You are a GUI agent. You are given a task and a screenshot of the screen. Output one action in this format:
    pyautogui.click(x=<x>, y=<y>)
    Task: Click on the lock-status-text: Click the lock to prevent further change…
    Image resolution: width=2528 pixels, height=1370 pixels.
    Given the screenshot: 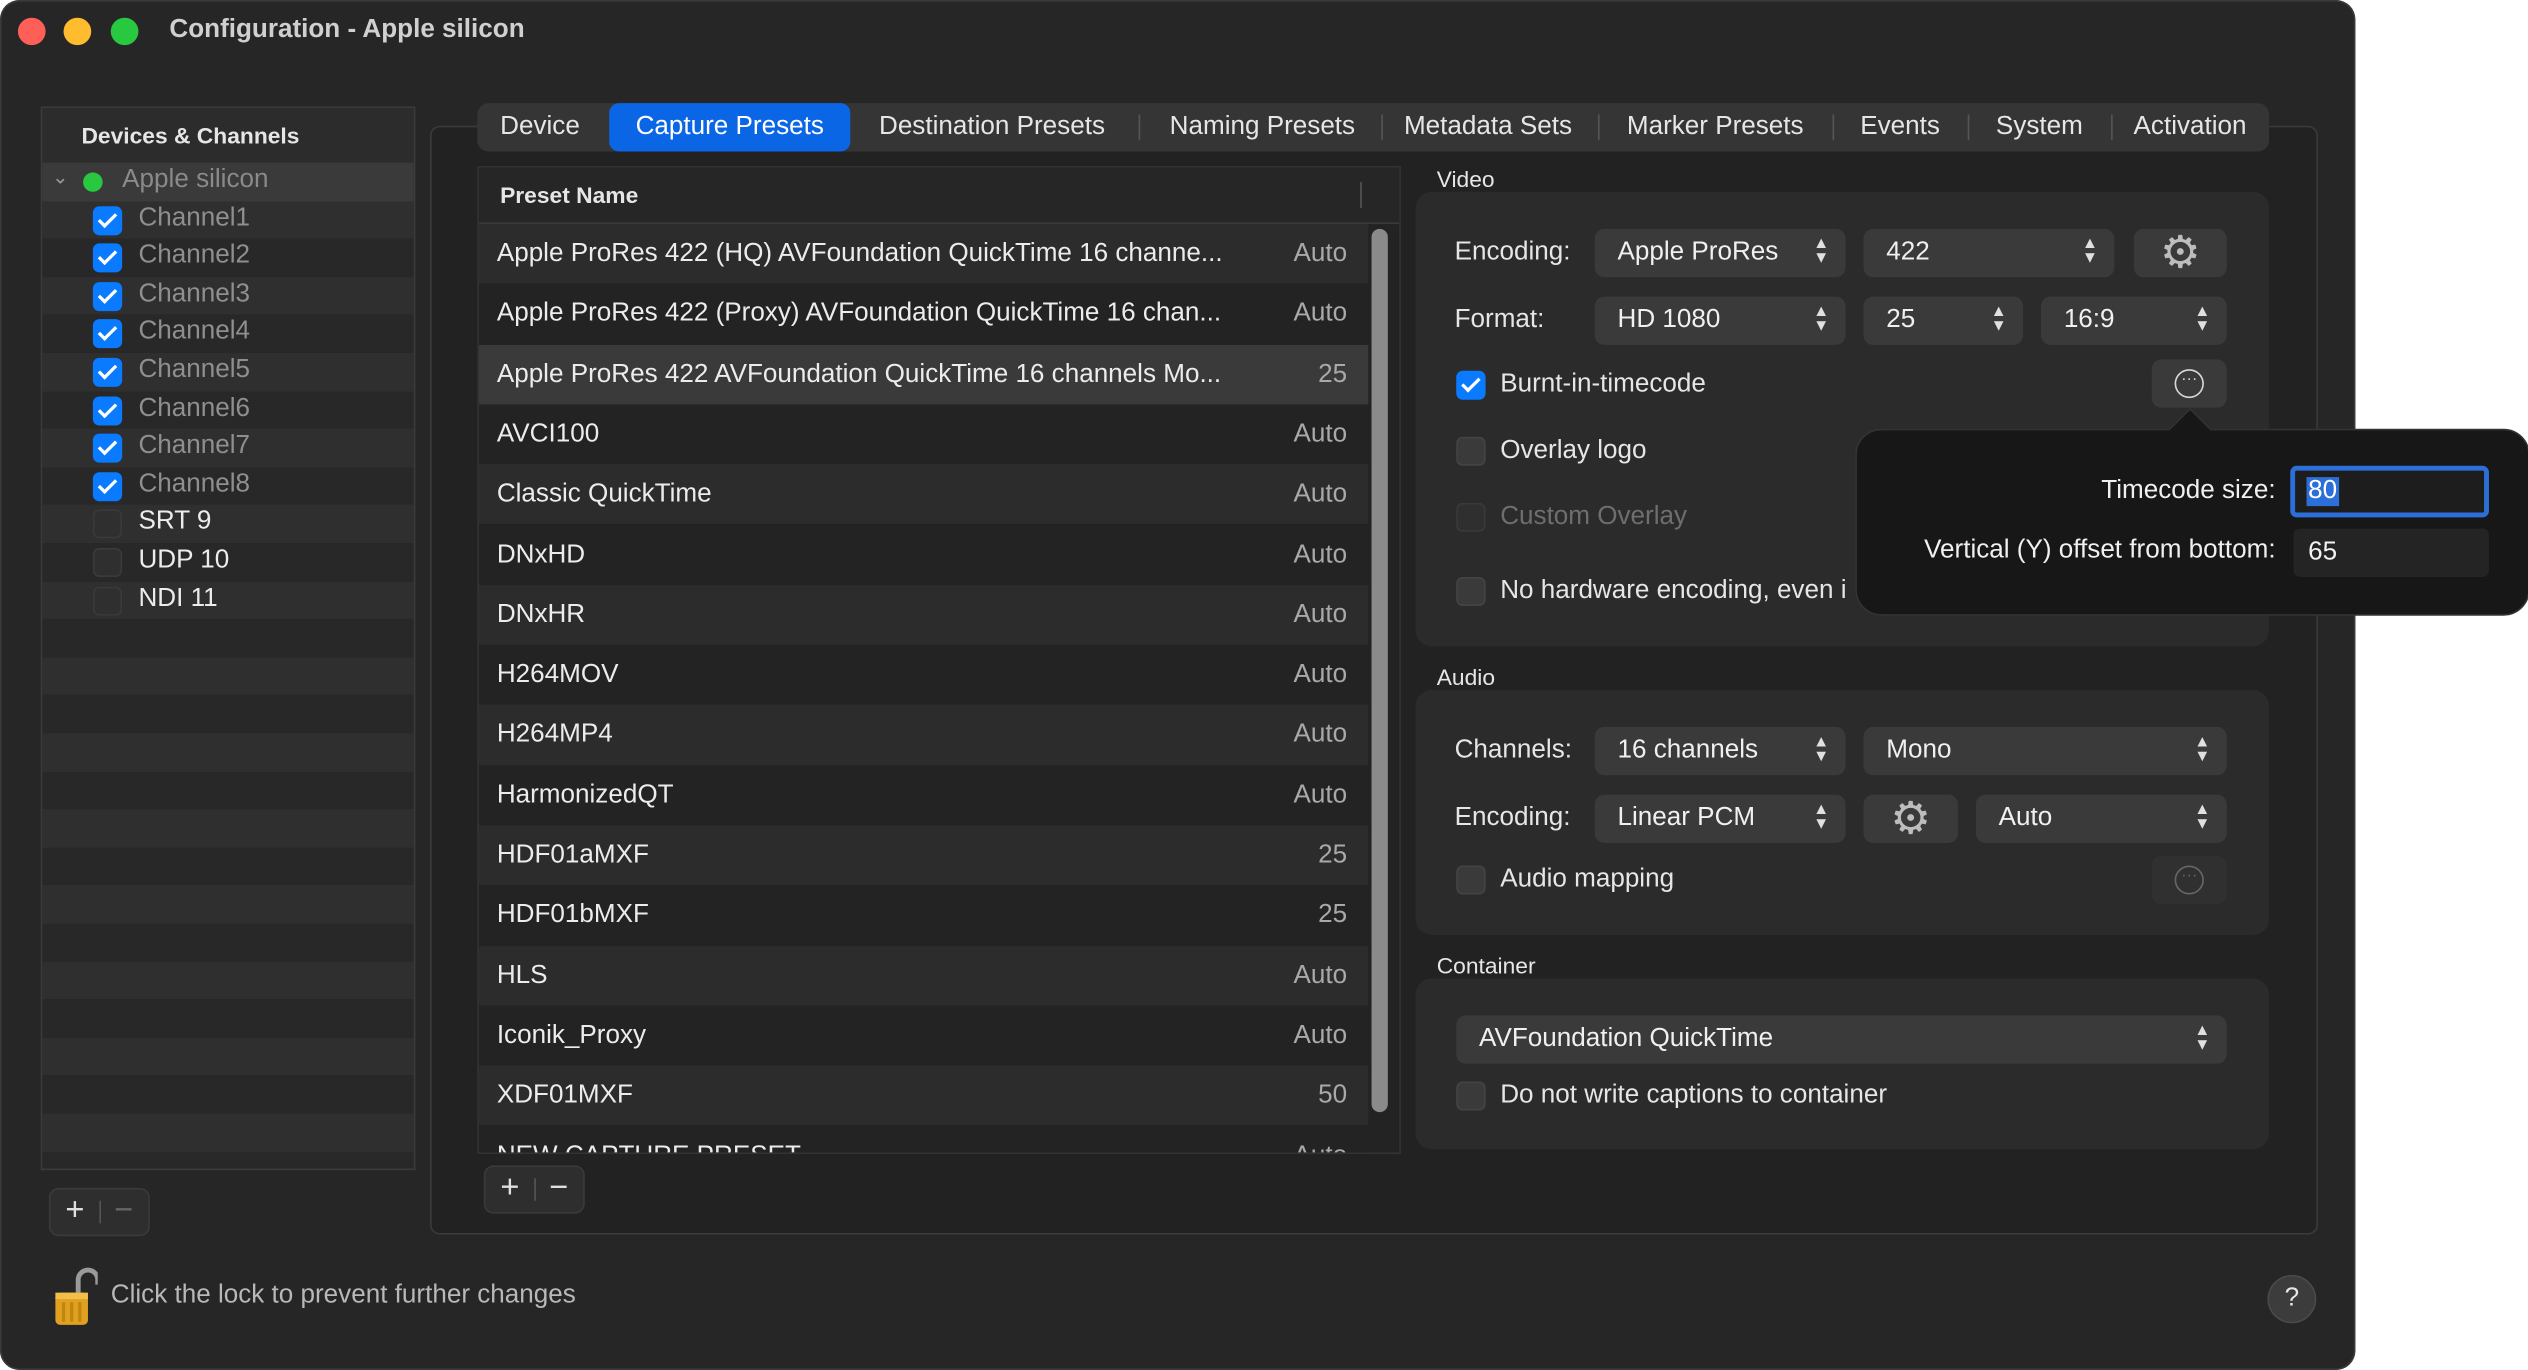 What is the action you would take?
    pyautogui.click(x=343, y=1295)
    